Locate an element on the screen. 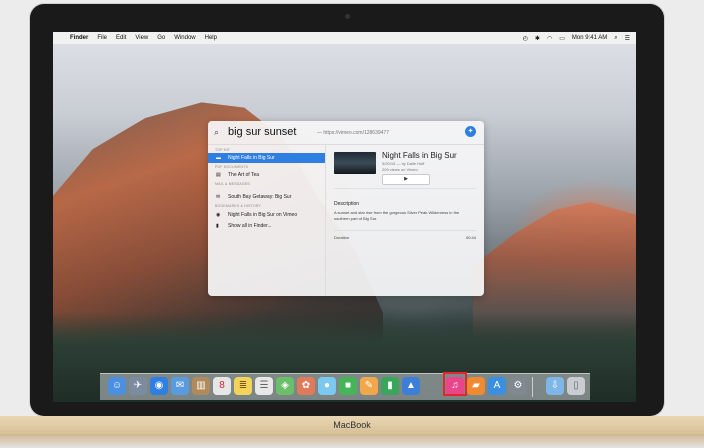  time-machine-icon: ◴ is located at coordinates (525, 38).